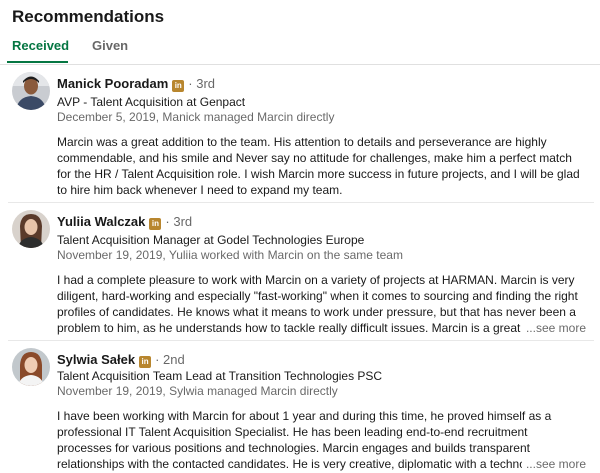 The height and width of the screenshot is (473, 600). I want to click on recommender-name: Yuliia Walczak, so click(101, 221).